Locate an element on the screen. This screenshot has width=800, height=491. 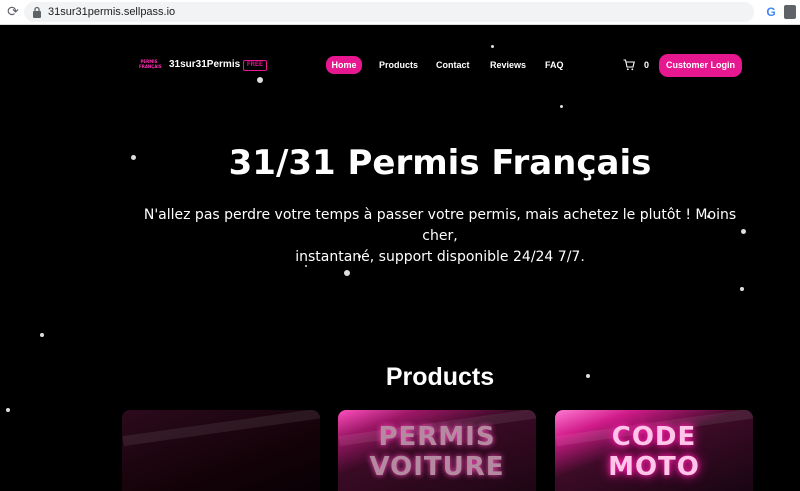
address-bar: 31sur31permis.sellpass.io is located at coordinates (389, 12).